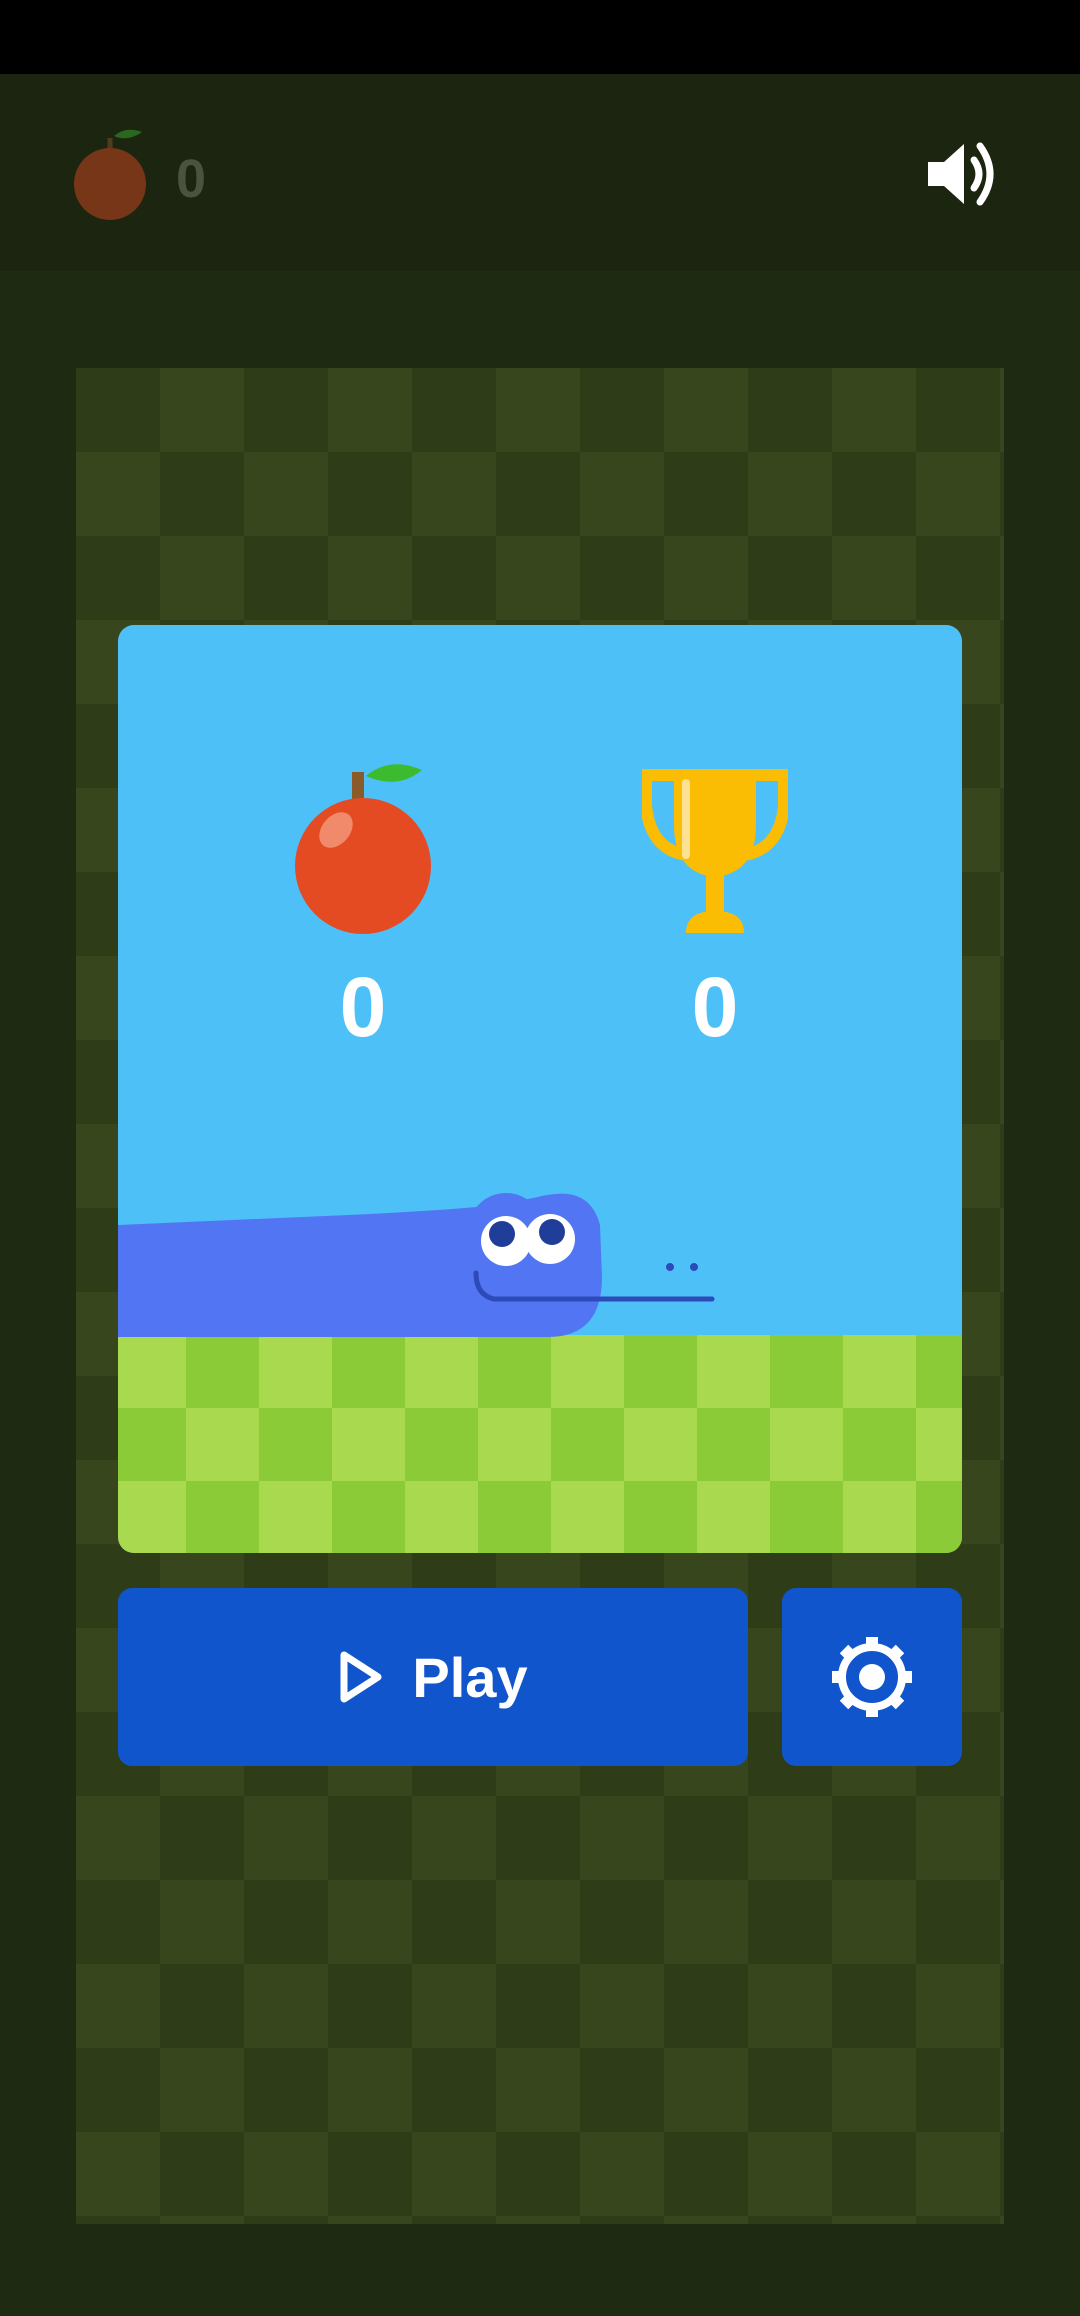 The image size is (1080, 2316). Describe the element at coordinates (191, 179) in the screenshot. I see `header-score: 0` at that location.